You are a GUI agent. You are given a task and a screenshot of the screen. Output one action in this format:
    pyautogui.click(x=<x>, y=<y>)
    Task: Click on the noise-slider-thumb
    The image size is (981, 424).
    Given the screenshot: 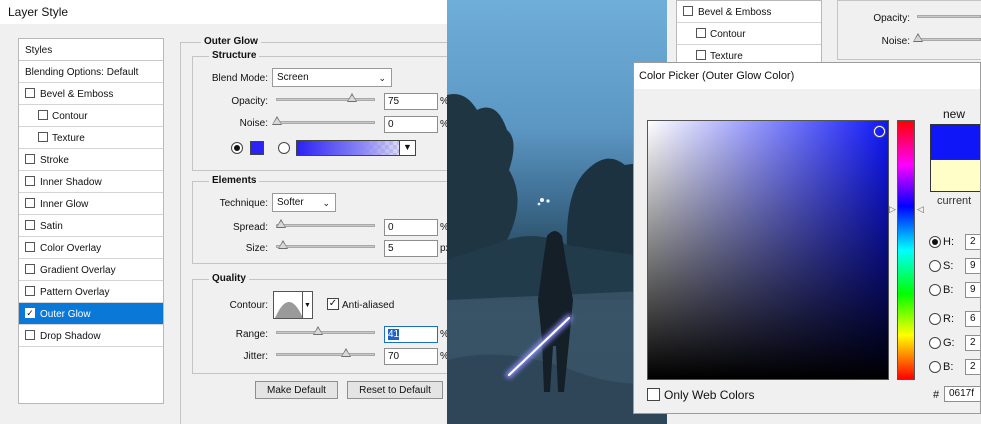 What is the action you would take?
    pyautogui.click(x=277, y=120)
    